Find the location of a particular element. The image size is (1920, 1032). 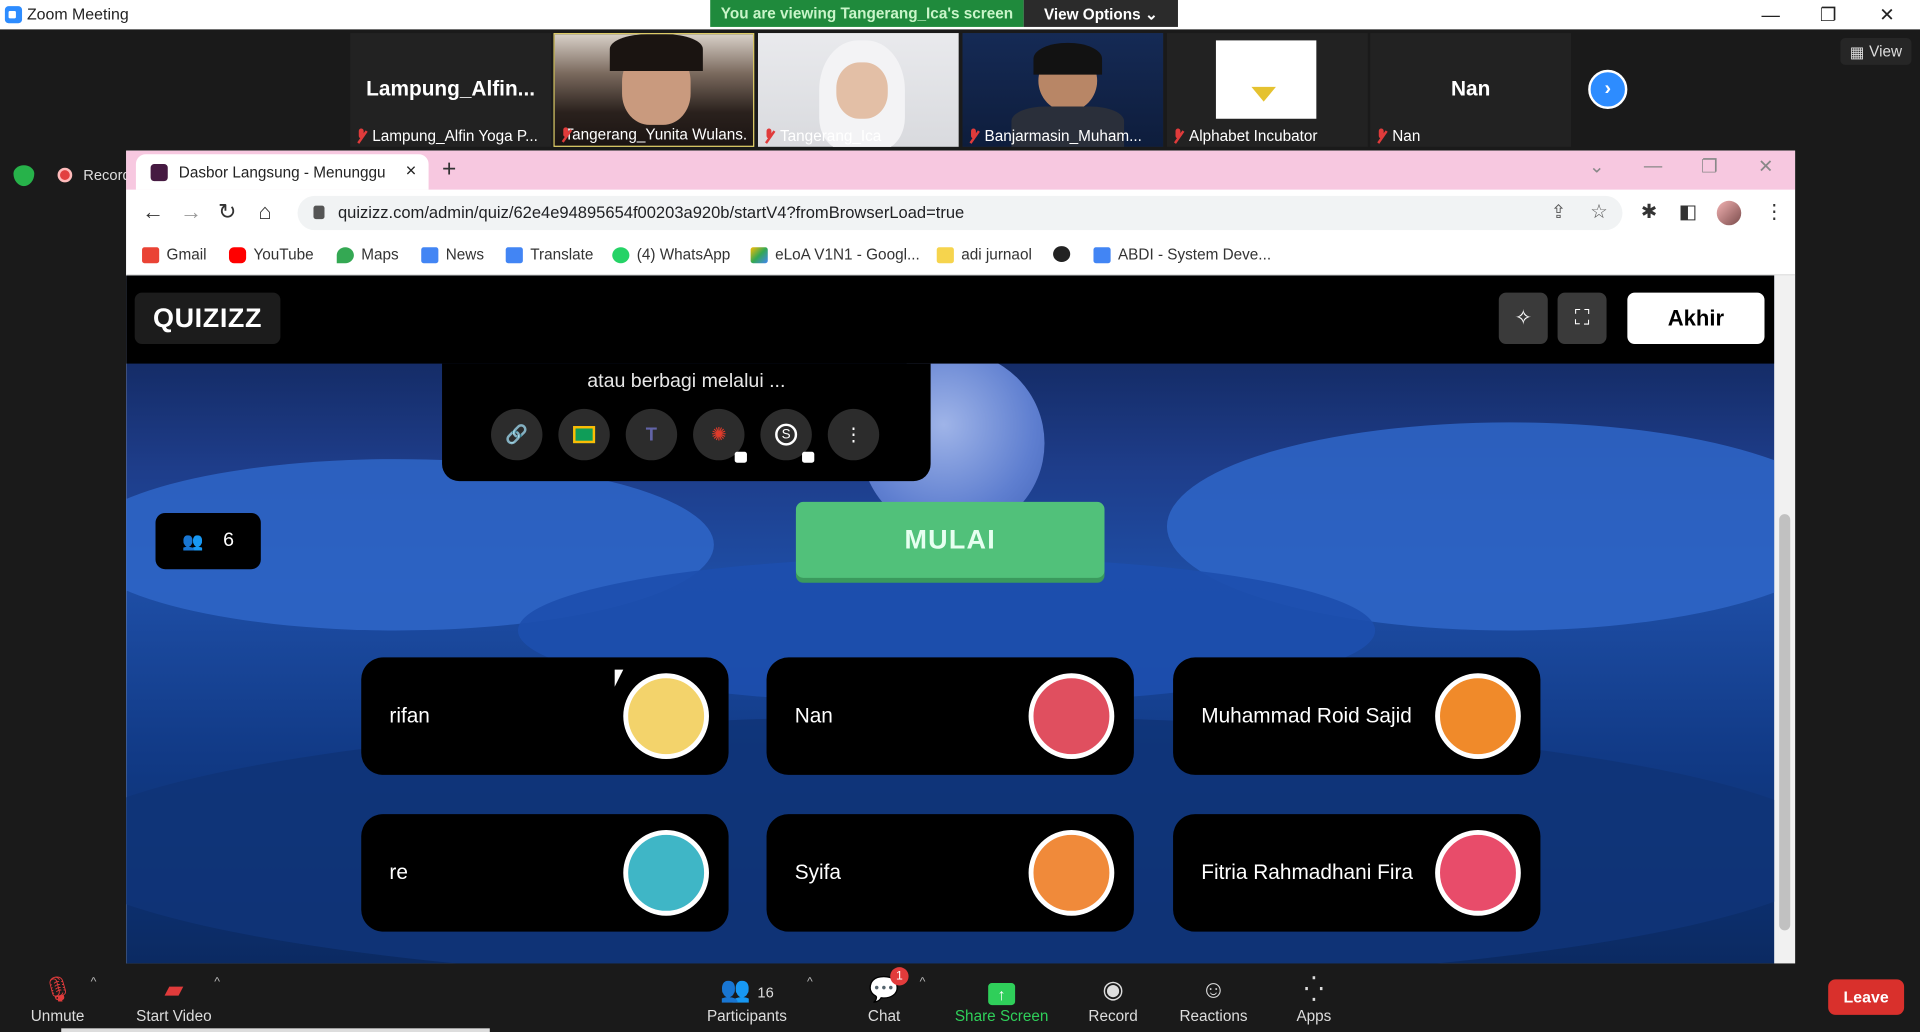

recording-label: Record is located at coordinates (107, 175).